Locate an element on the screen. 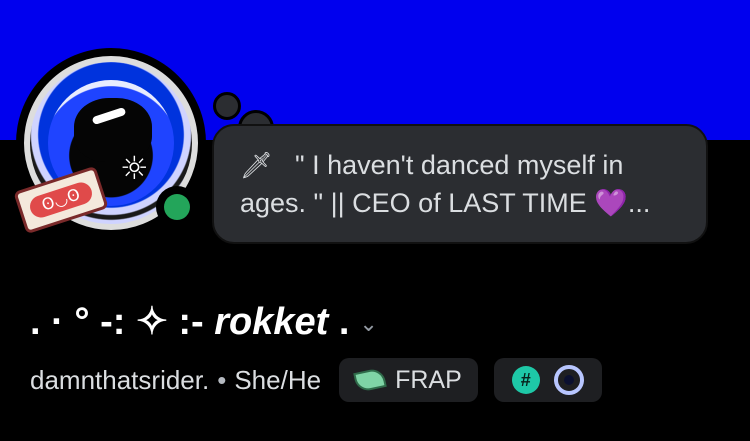  username: damnthatsrider. is located at coordinates (119, 380).